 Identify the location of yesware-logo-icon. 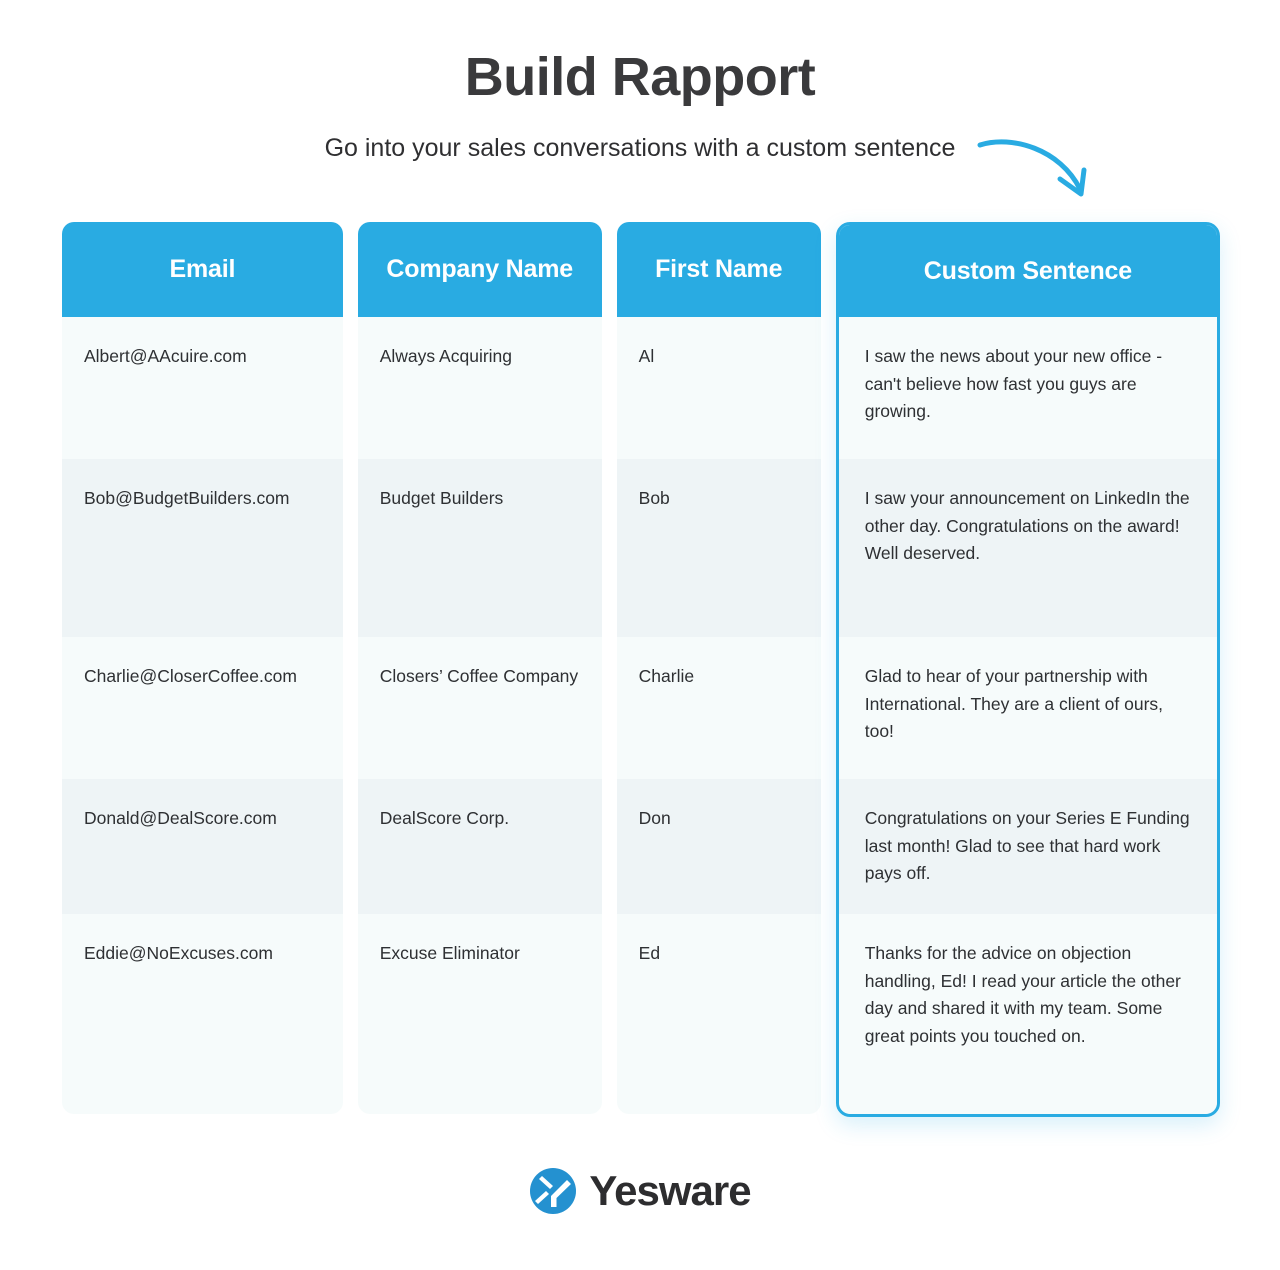
(553, 1191).